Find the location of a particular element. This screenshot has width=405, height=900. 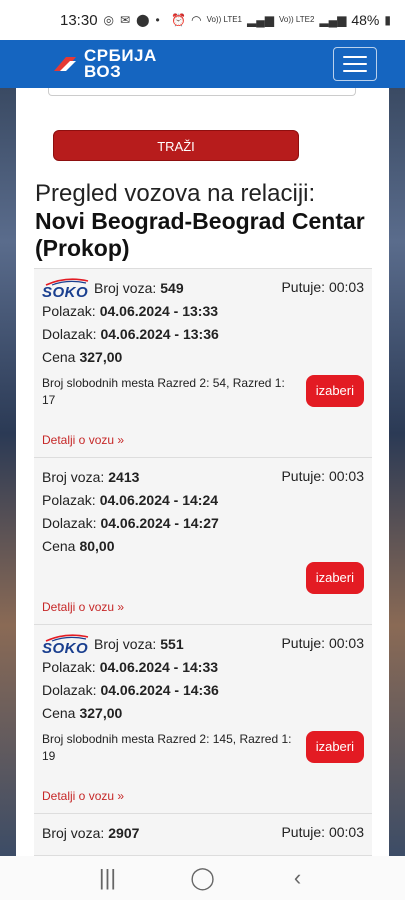

search-button: TRAŽI is located at coordinates (176, 145).